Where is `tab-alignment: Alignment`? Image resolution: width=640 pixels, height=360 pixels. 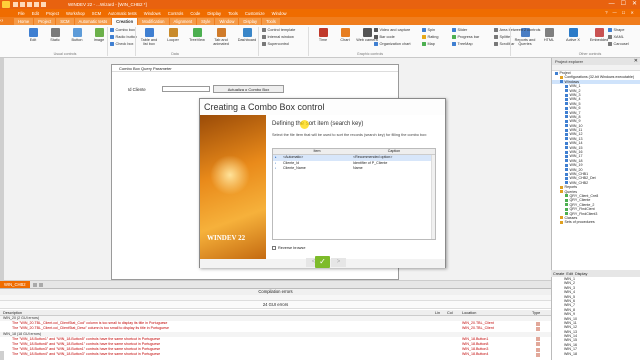
tab-alignment: Alignment is located at coordinates (183, 21).